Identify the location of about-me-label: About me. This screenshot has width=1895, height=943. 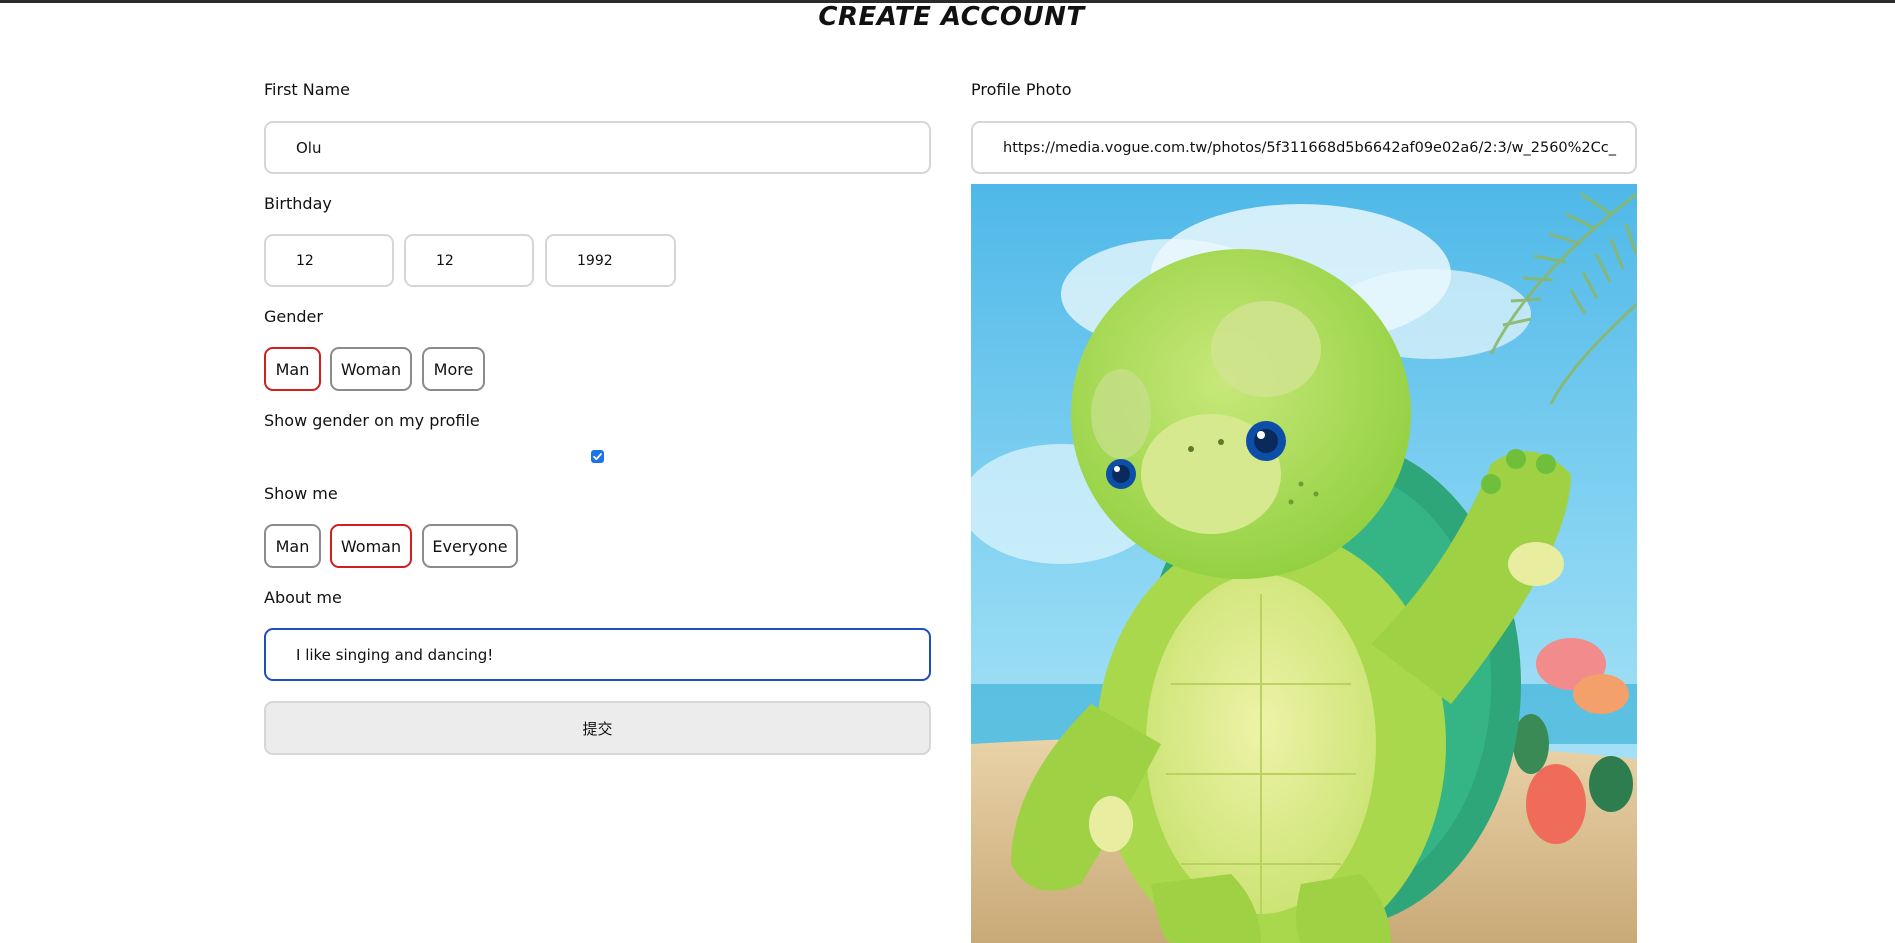
(303, 597).